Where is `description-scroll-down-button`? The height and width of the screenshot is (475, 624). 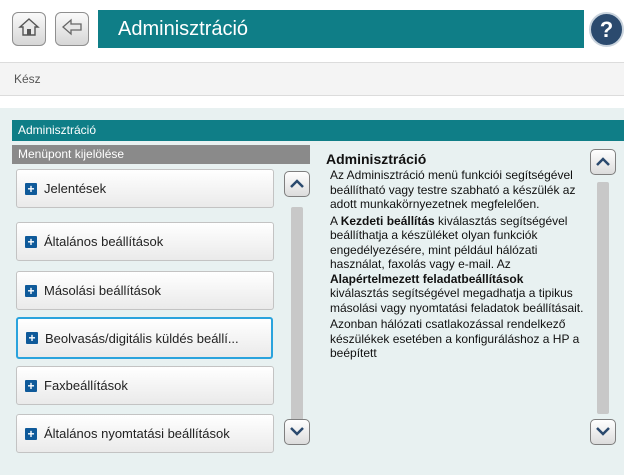 description-scroll-down-button is located at coordinates (603, 432).